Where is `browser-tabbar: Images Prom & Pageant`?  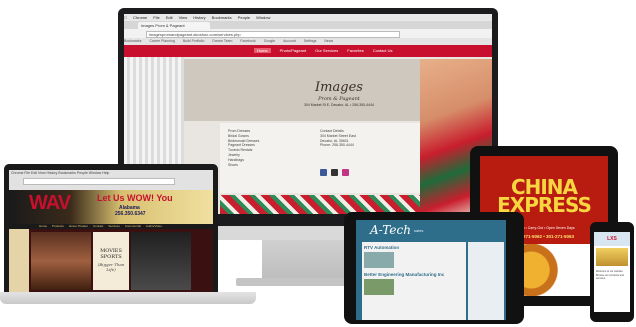
browser-tabbar: Images Prom & Pageant is located at coordinates (308, 25).